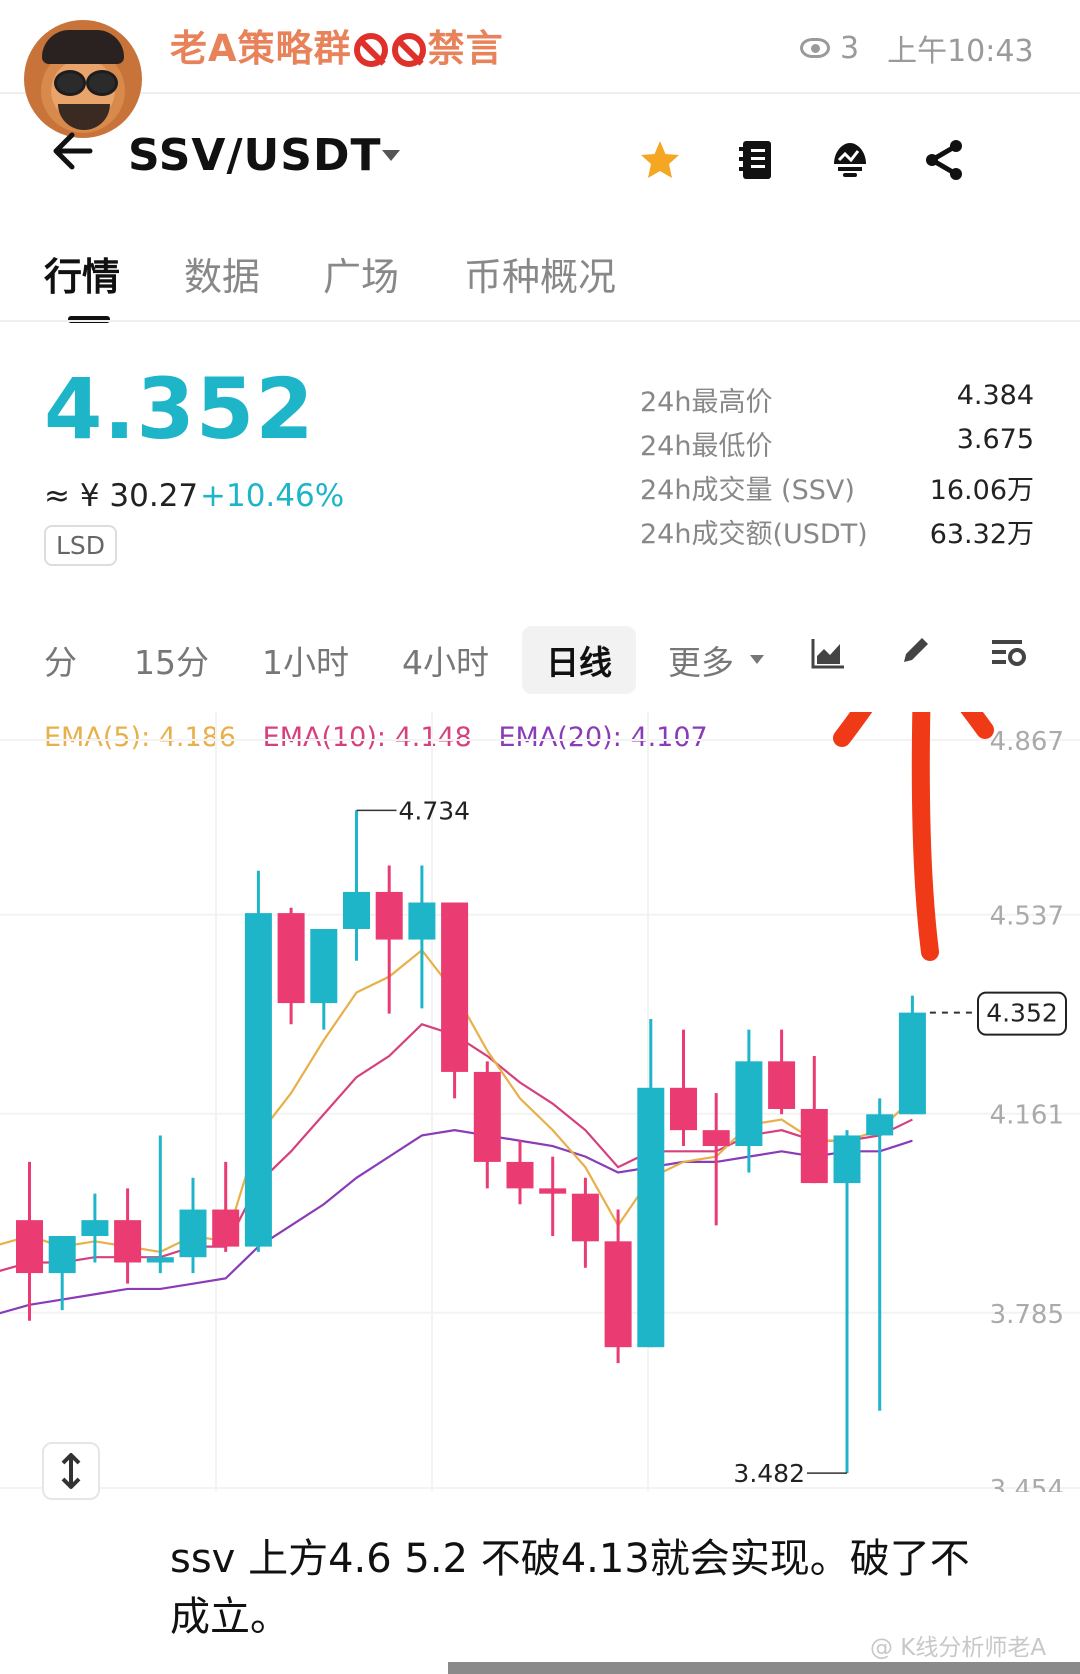 This screenshot has width=1080, height=1674. I want to click on chart-scale-button, so click(71, 1471).